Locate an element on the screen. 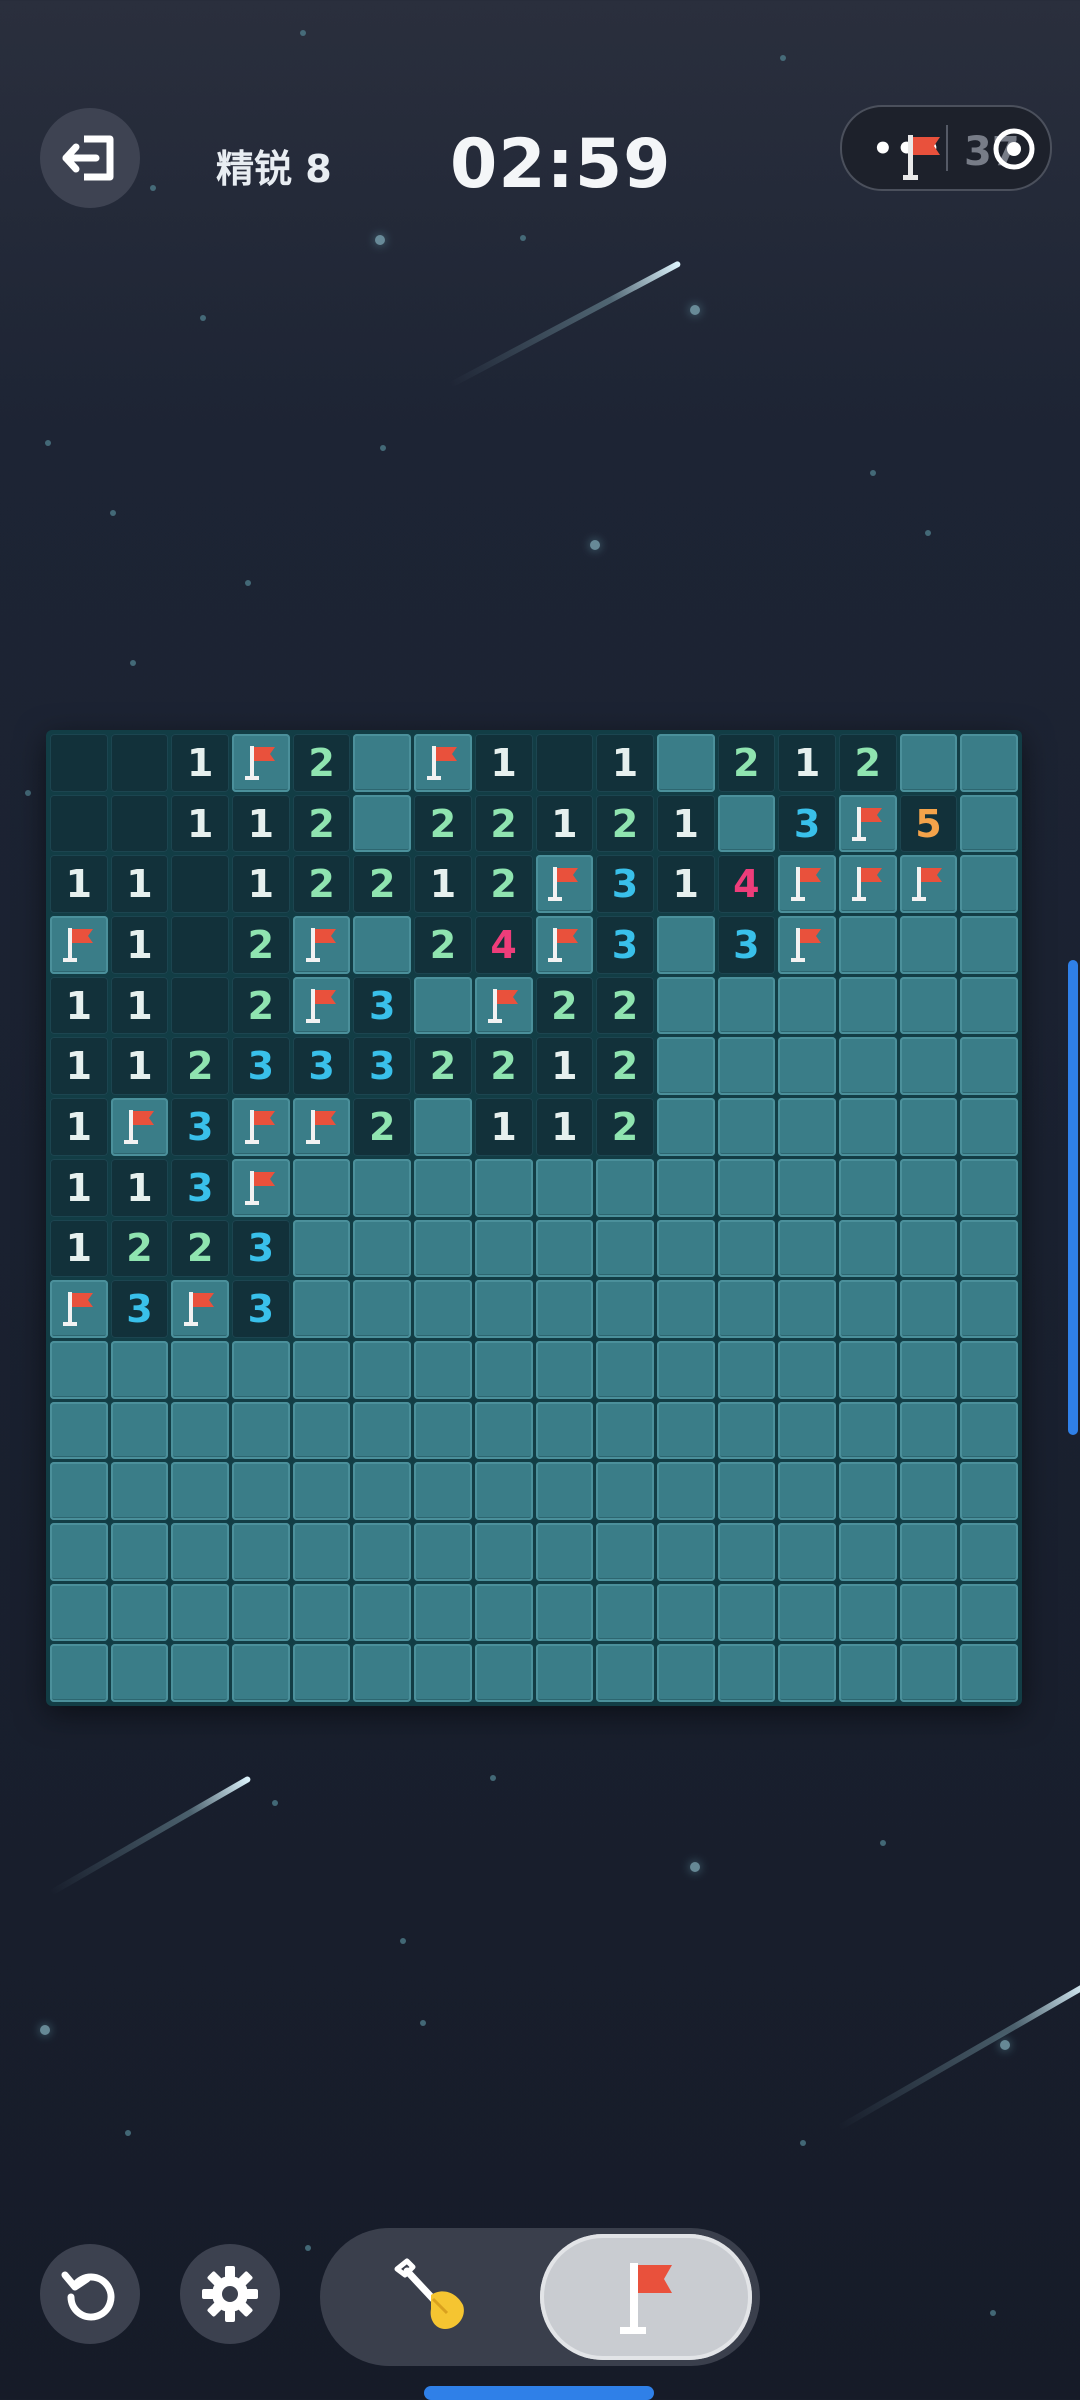 The height and width of the screenshot is (2400, 1080). flag-mode-button is located at coordinates (646, 2297).